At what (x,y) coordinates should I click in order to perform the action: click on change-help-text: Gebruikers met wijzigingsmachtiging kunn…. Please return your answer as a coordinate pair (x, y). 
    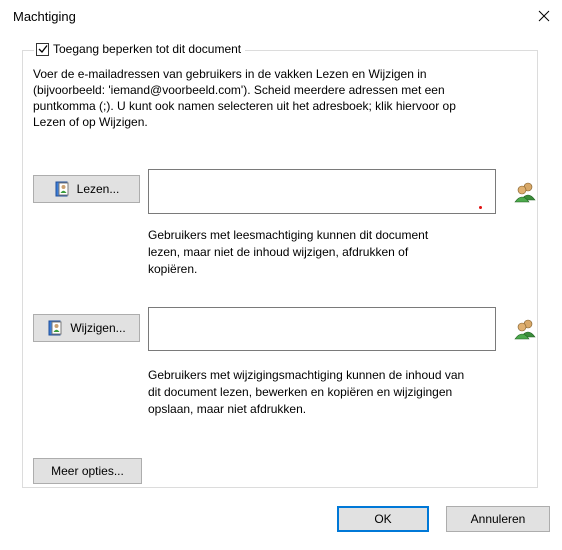
    Looking at the image, I should click on (348, 392).